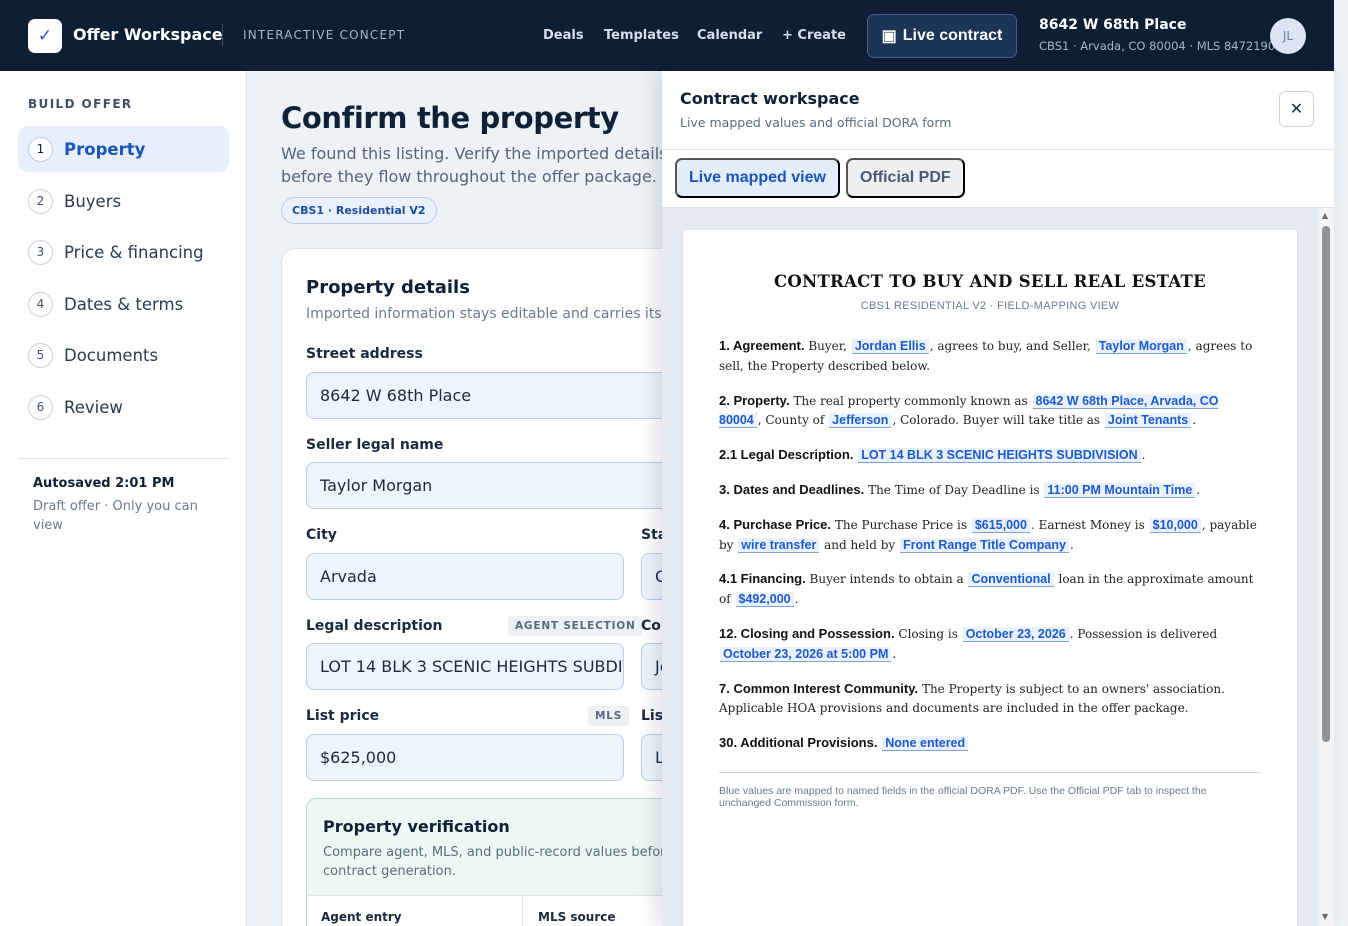 The image size is (1348, 926). I want to click on contract-text: , agrees to buy, and Seller,, so click(1010, 346).